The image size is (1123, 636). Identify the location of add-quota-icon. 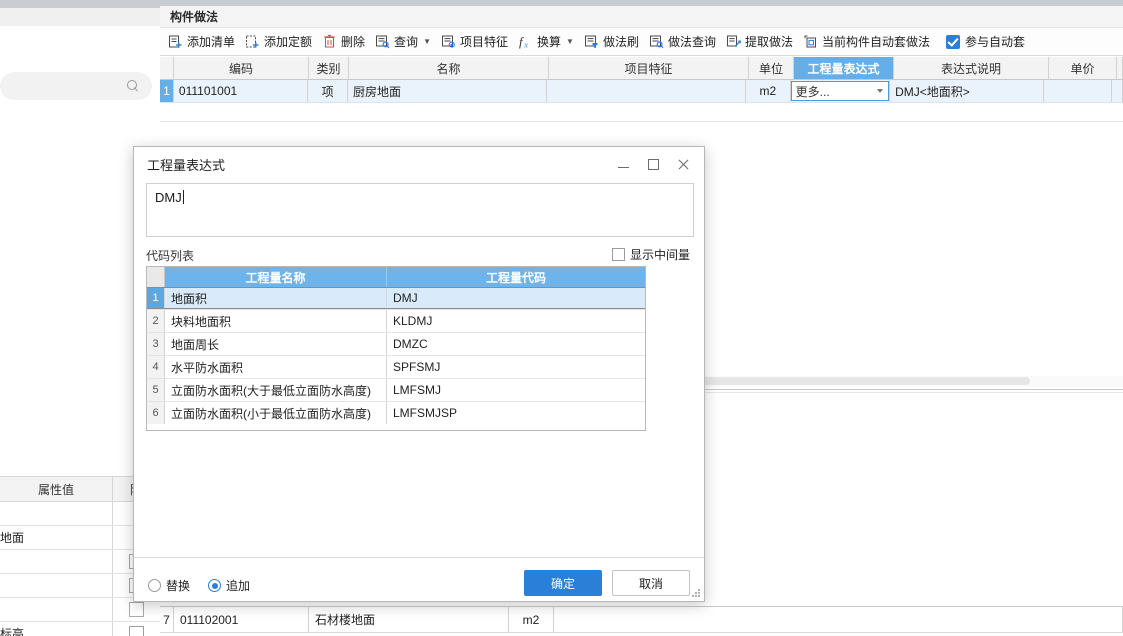
(252, 41).